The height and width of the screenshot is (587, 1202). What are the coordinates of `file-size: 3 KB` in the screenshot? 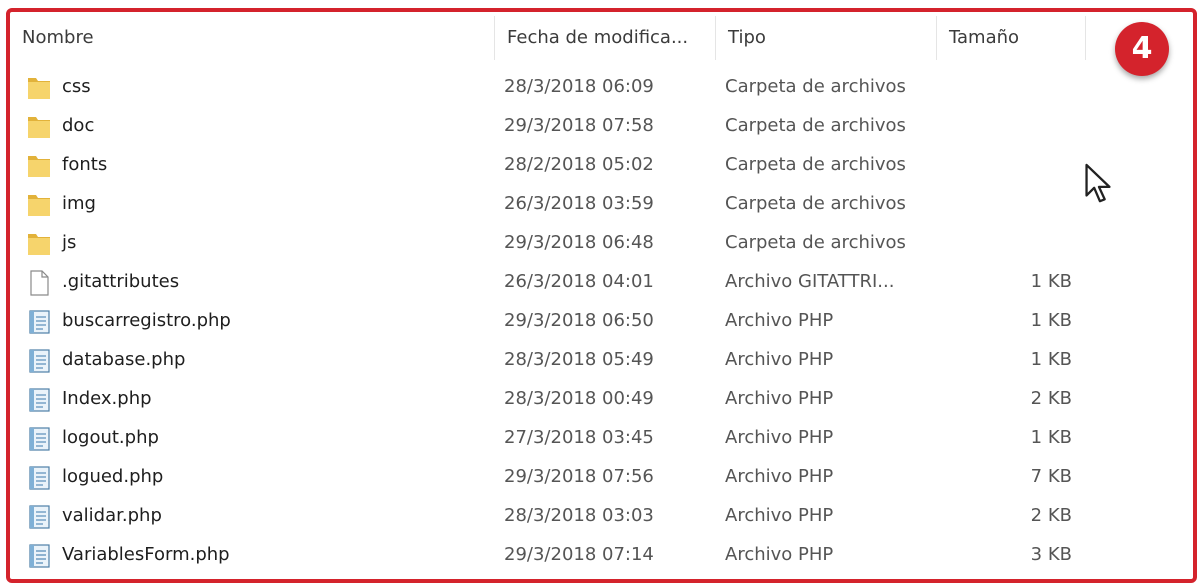 It's located at (1051, 554).